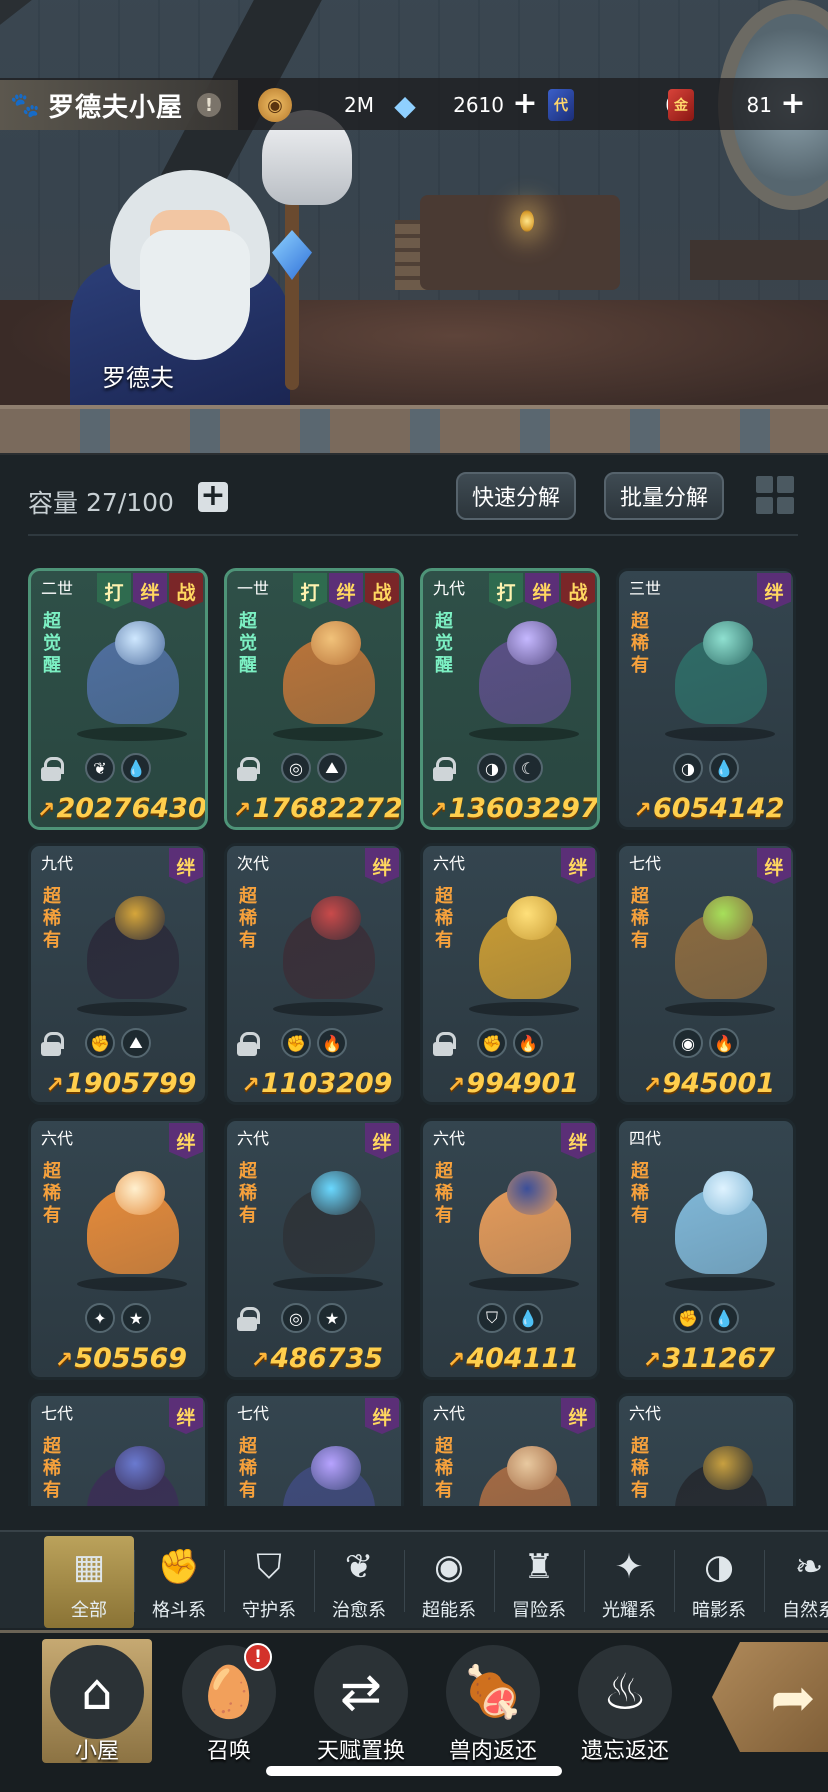 This screenshot has height=1792, width=828. I want to click on category-shield: ⛉ 守护系, so click(269, 1582).